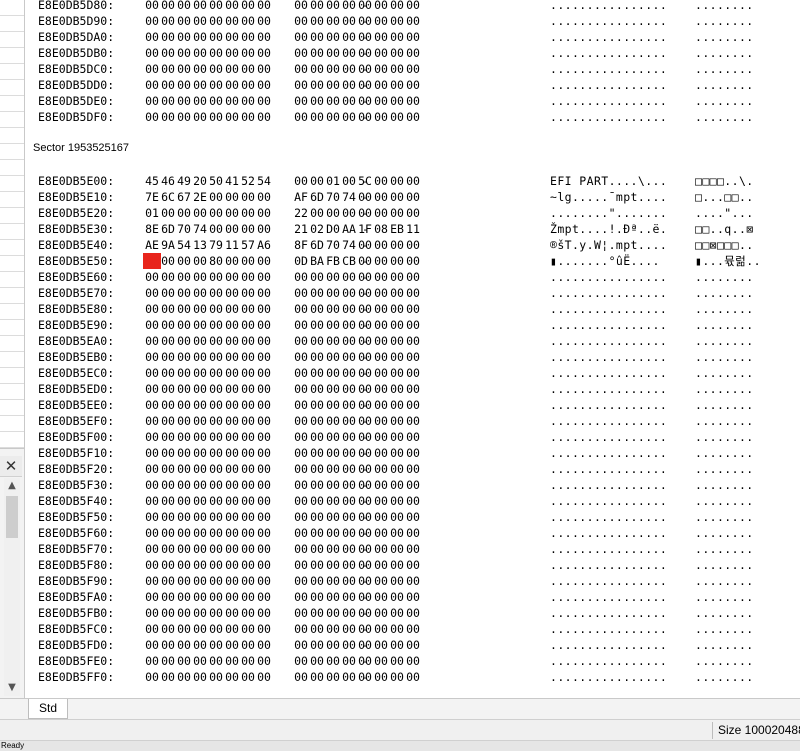  What do you see at coordinates (413, 229) in the screenshot?
I see `hex-byte: 11` at bounding box center [413, 229].